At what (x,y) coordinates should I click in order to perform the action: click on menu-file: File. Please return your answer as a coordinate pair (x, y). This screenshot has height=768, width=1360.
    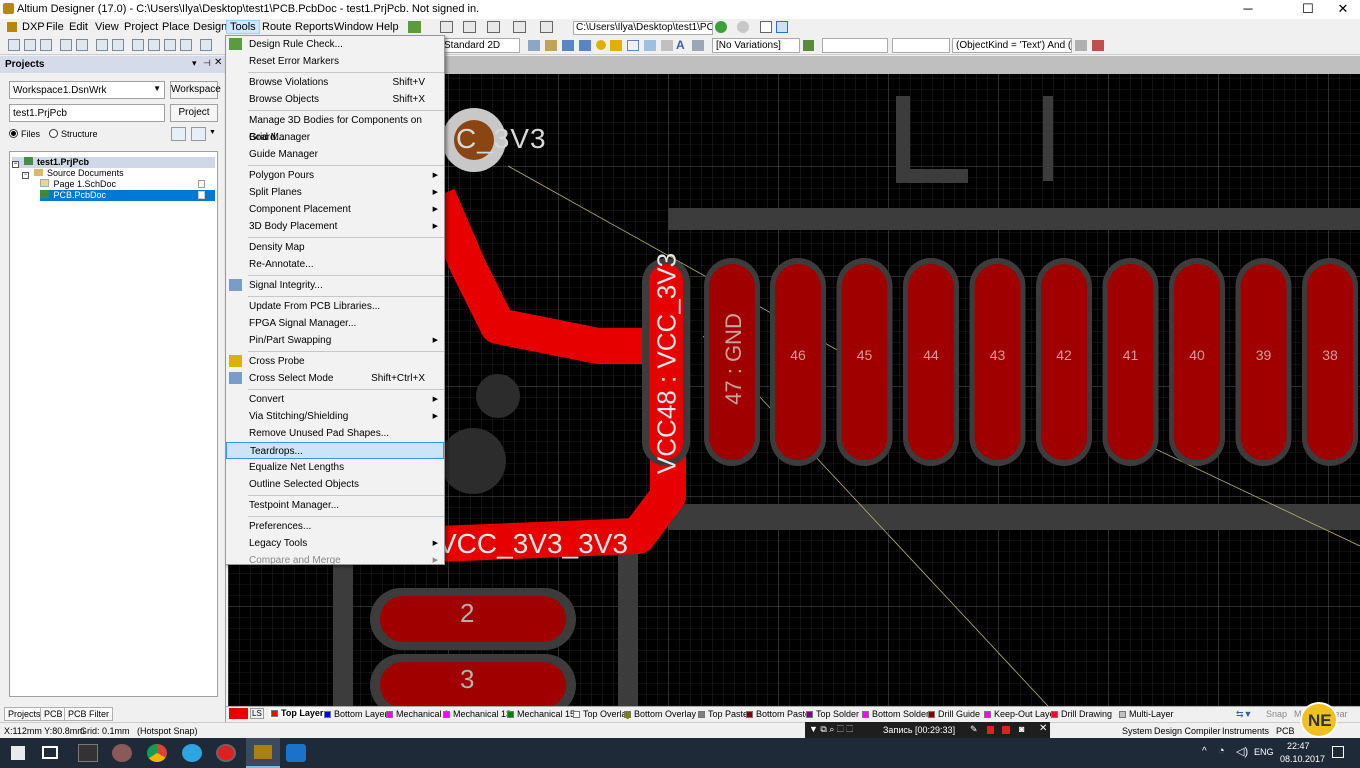
    Looking at the image, I should click on (55, 27).